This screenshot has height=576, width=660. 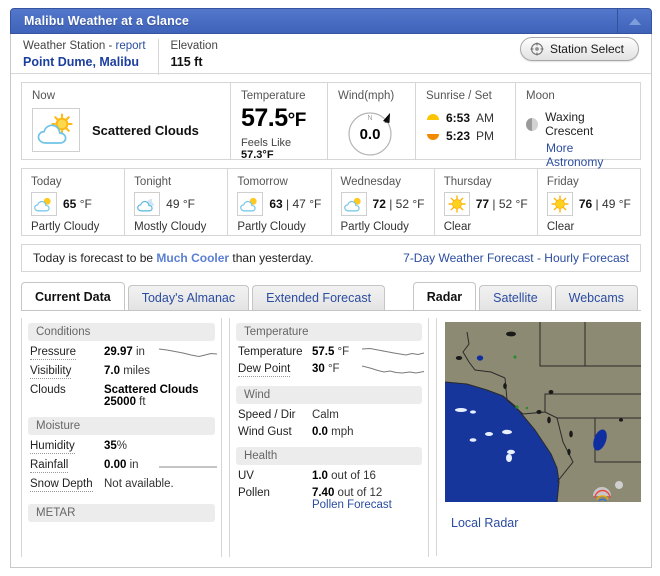 What do you see at coordinates (458, 136) in the screenshot?
I see `sunset-time: 5:23` at bounding box center [458, 136].